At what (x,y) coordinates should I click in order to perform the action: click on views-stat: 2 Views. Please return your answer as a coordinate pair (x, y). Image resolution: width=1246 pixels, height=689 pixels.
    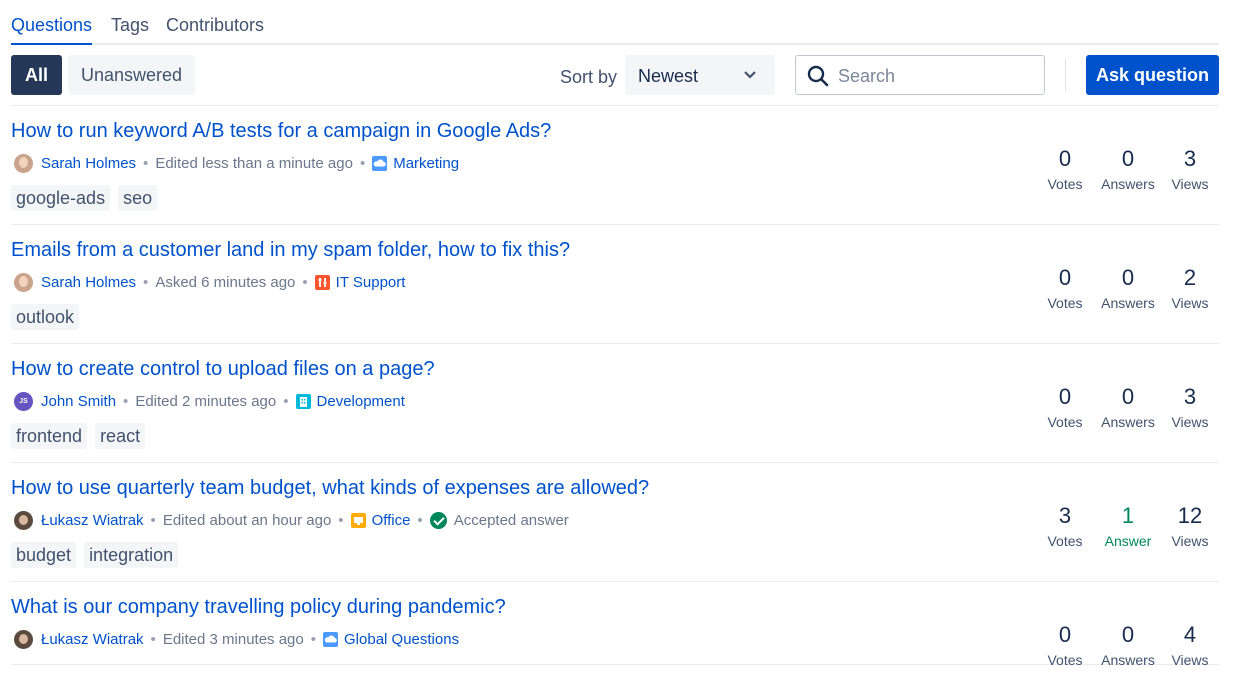
    Looking at the image, I should click on (1190, 288).